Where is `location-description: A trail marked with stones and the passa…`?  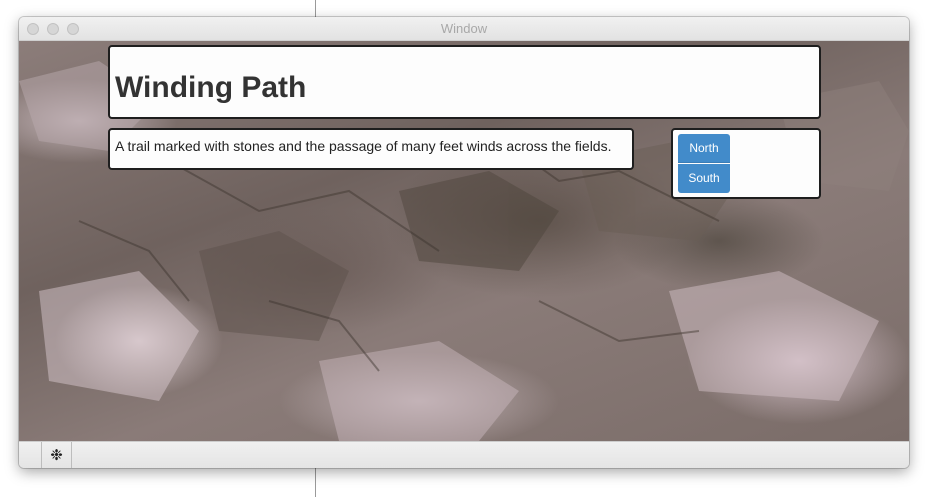
location-description: A trail marked with stones and the passa… is located at coordinates (363, 146).